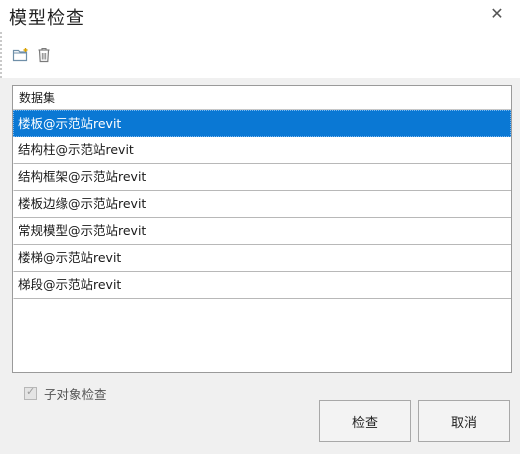 Image resolution: width=520 pixels, height=454 pixels. What do you see at coordinates (262, 123) in the screenshot?
I see `list-item: 楼板@示范站revit` at bounding box center [262, 123].